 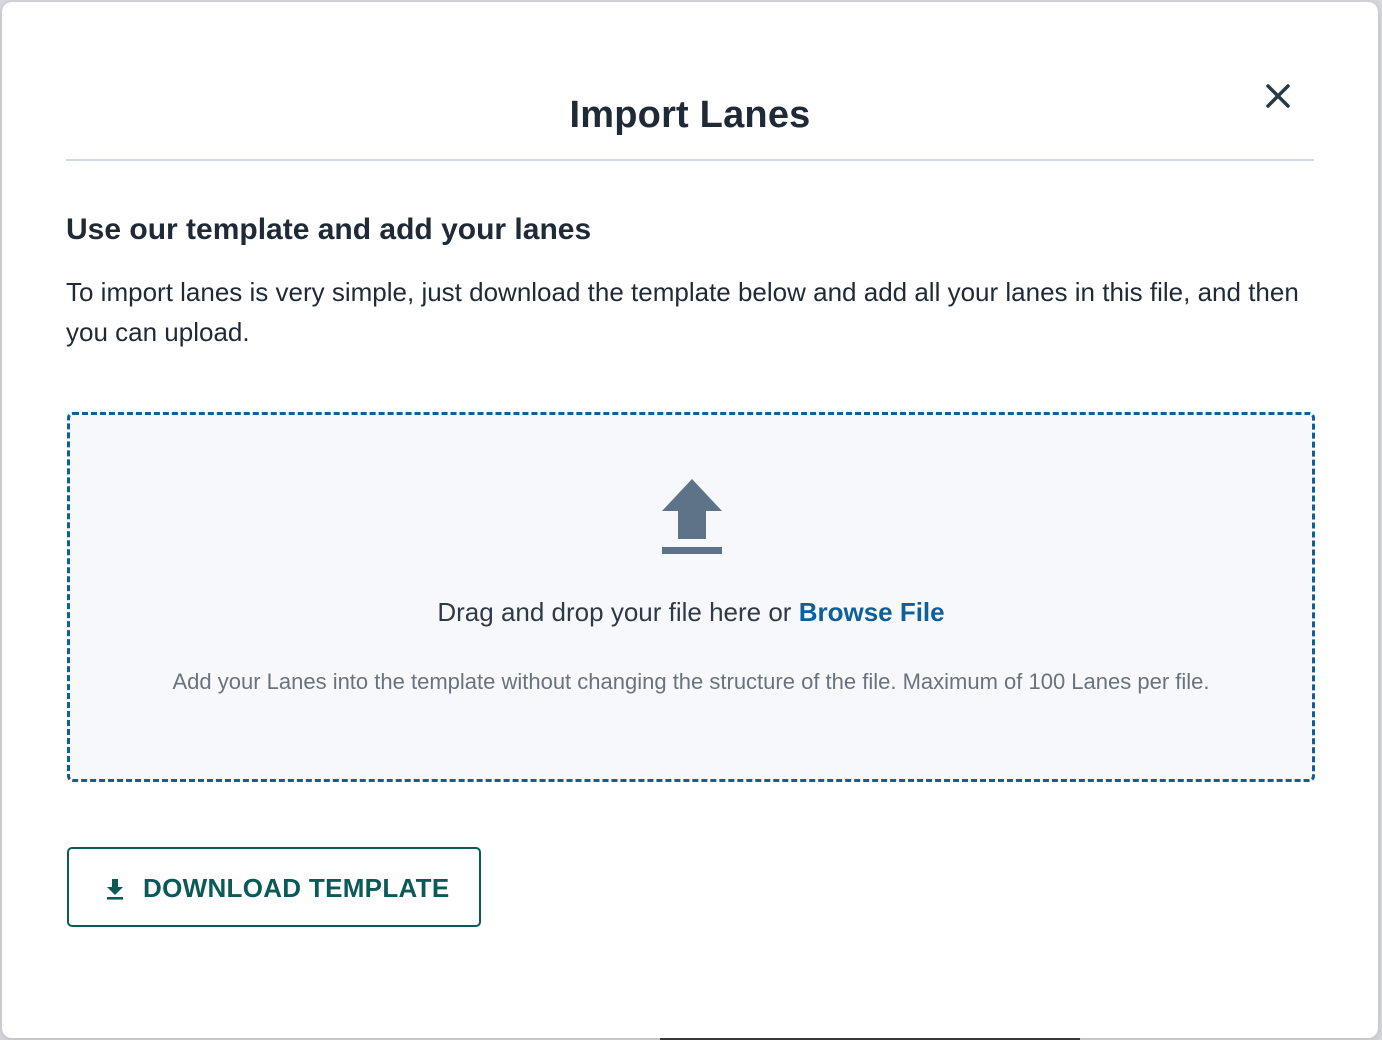 I want to click on download-icon, so click(x=115, y=889).